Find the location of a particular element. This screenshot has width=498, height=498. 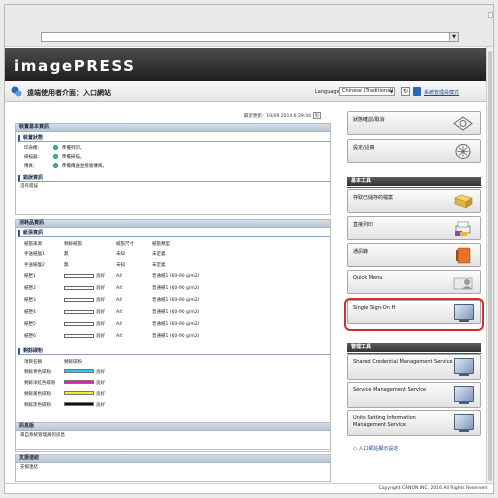

table-row: 剩餘洋紅色碳粉 良好 is located at coordinates (124, 382).